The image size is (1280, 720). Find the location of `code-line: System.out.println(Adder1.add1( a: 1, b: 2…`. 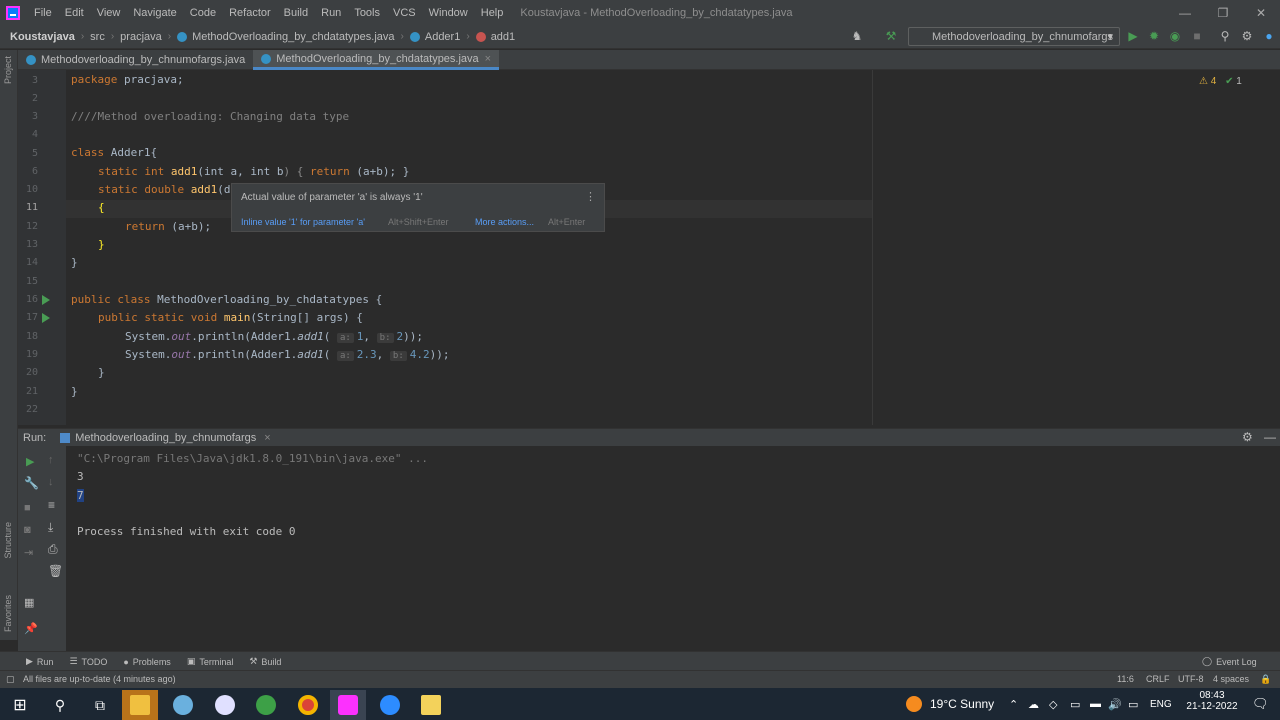

code-line: System.out.println(Adder1.add1( a: 1, b: 2… is located at coordinates (274, 336).